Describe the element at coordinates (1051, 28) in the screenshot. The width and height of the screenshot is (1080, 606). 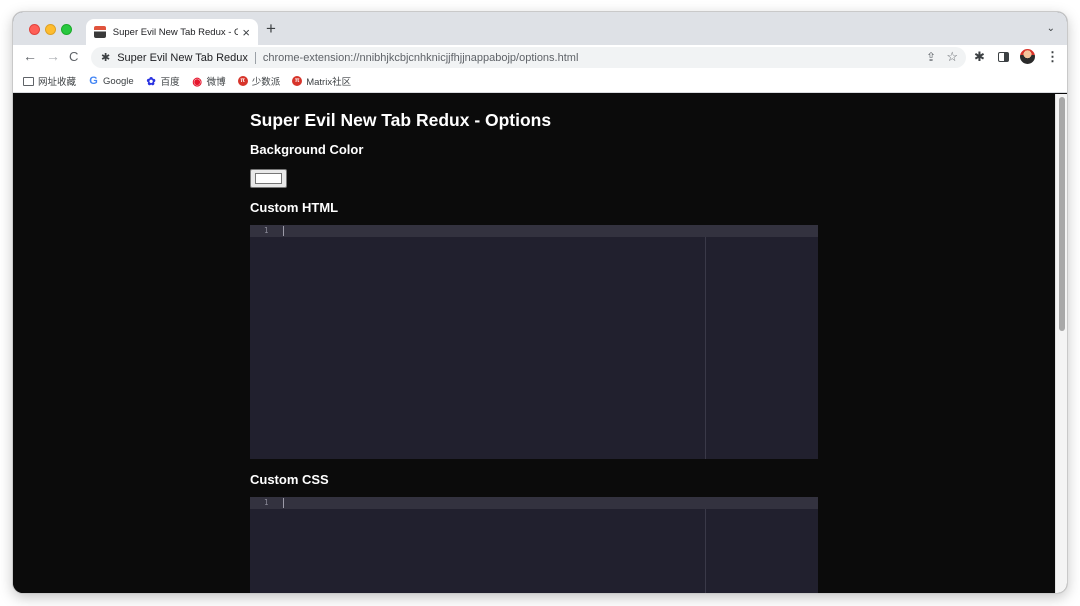
I see `tab-search-chevron-icon: ⌄` at that location.